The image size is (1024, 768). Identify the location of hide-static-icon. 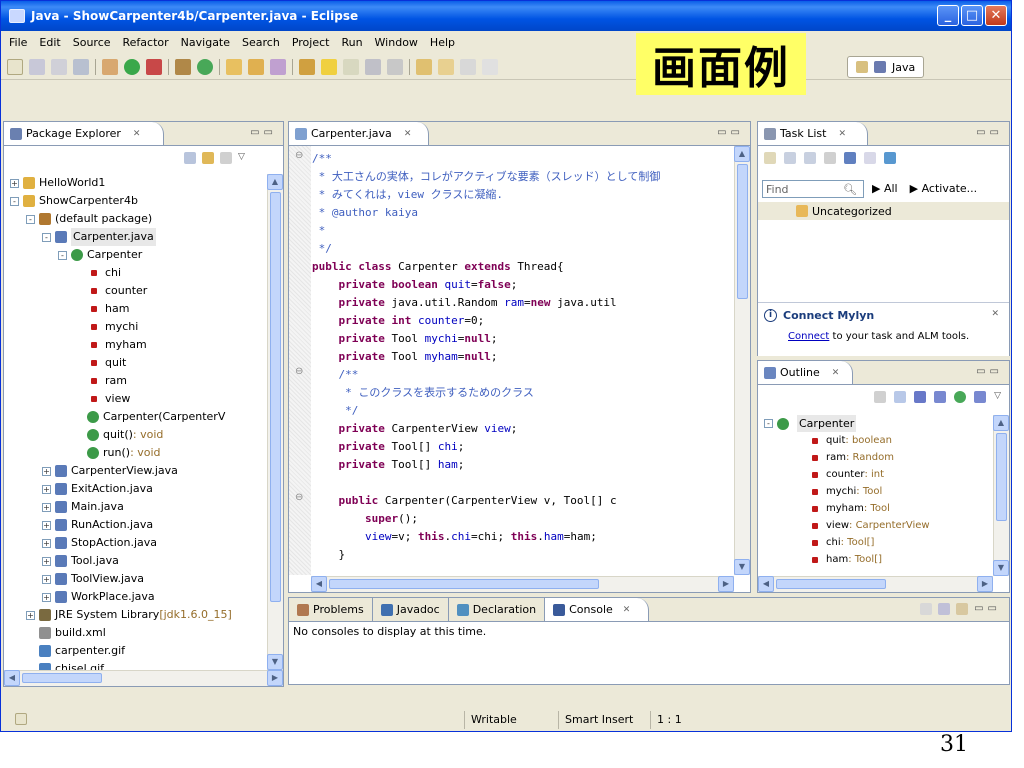
(940, 397).